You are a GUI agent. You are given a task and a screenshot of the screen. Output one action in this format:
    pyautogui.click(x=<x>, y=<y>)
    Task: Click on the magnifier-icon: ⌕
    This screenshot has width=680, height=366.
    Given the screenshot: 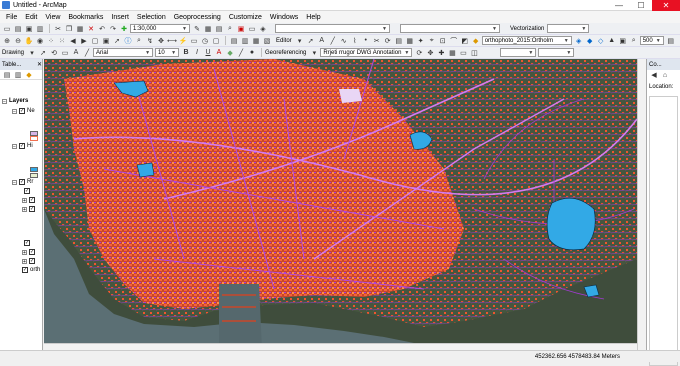 What is the action you would take?
    pyautogui.click(x=634, y=41)
    